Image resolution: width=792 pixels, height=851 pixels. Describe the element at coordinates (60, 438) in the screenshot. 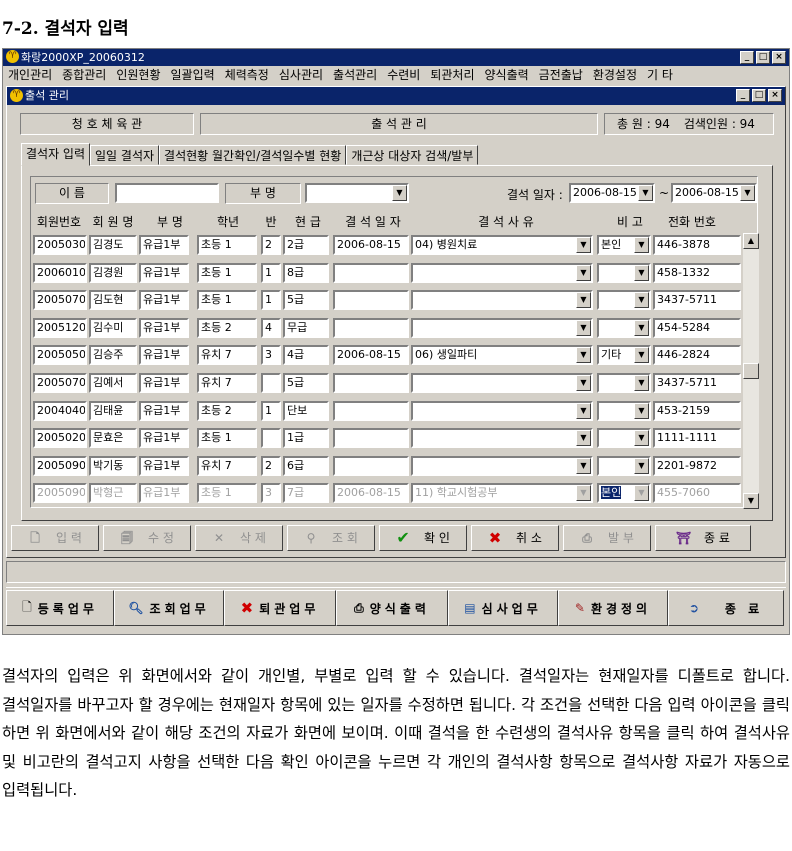

I see `table-cell: 200502001` at that location.